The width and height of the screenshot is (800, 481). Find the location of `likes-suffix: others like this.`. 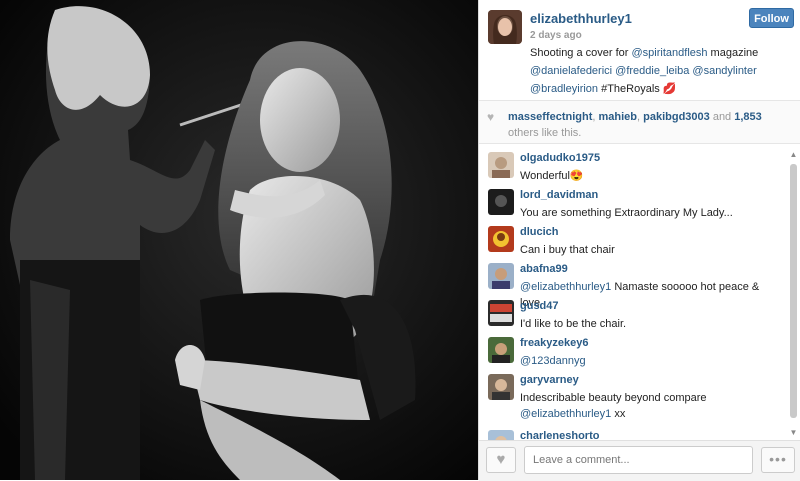

likes-suffix: others like this. is located at coordinates (545, 133).